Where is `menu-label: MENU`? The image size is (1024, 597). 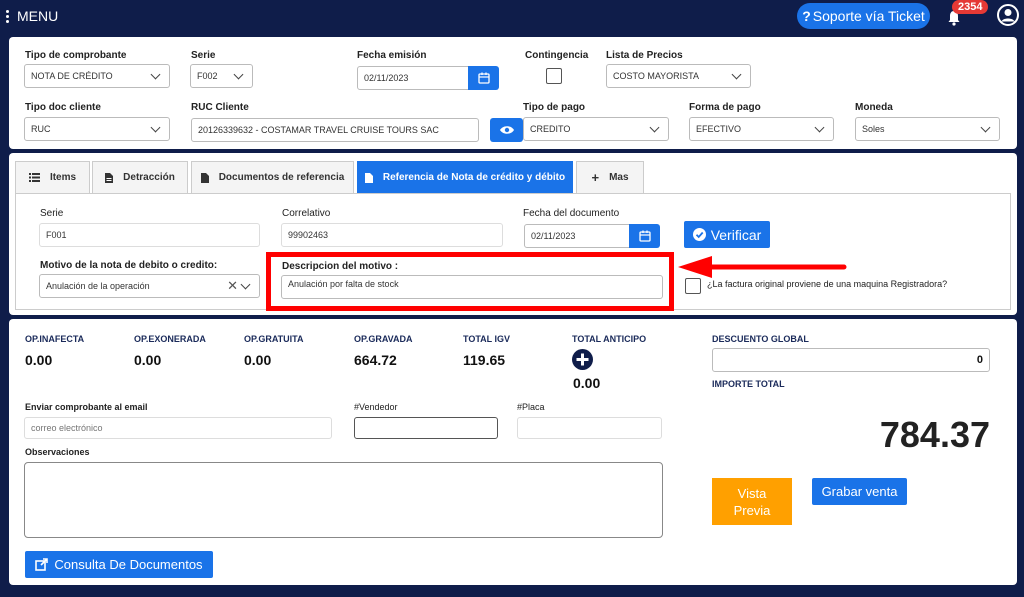
menu-label: MENU is located at coordinates (38, 16).